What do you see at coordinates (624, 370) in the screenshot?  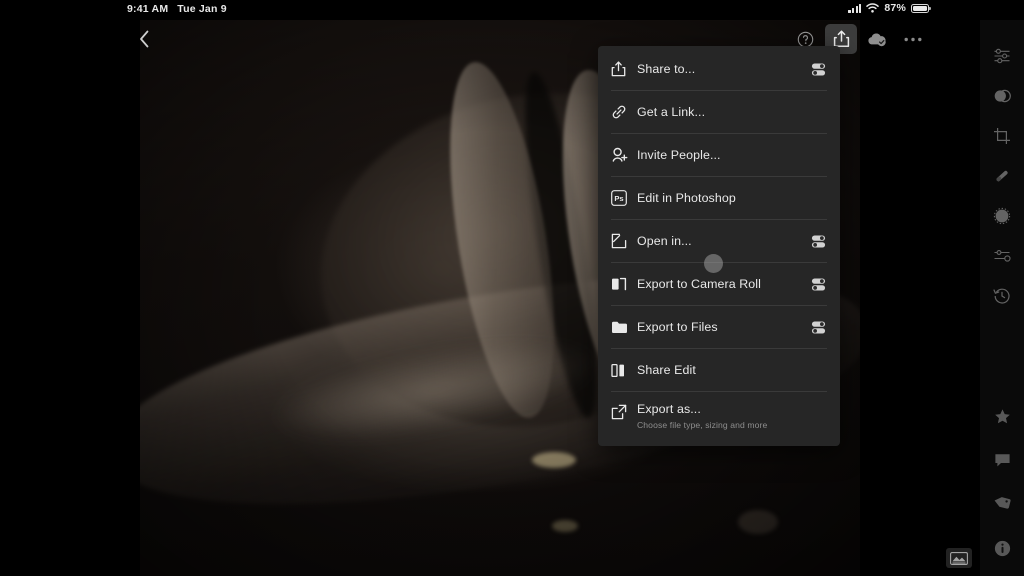 I see `share-edit-icon` at bounding box center [624, 370].